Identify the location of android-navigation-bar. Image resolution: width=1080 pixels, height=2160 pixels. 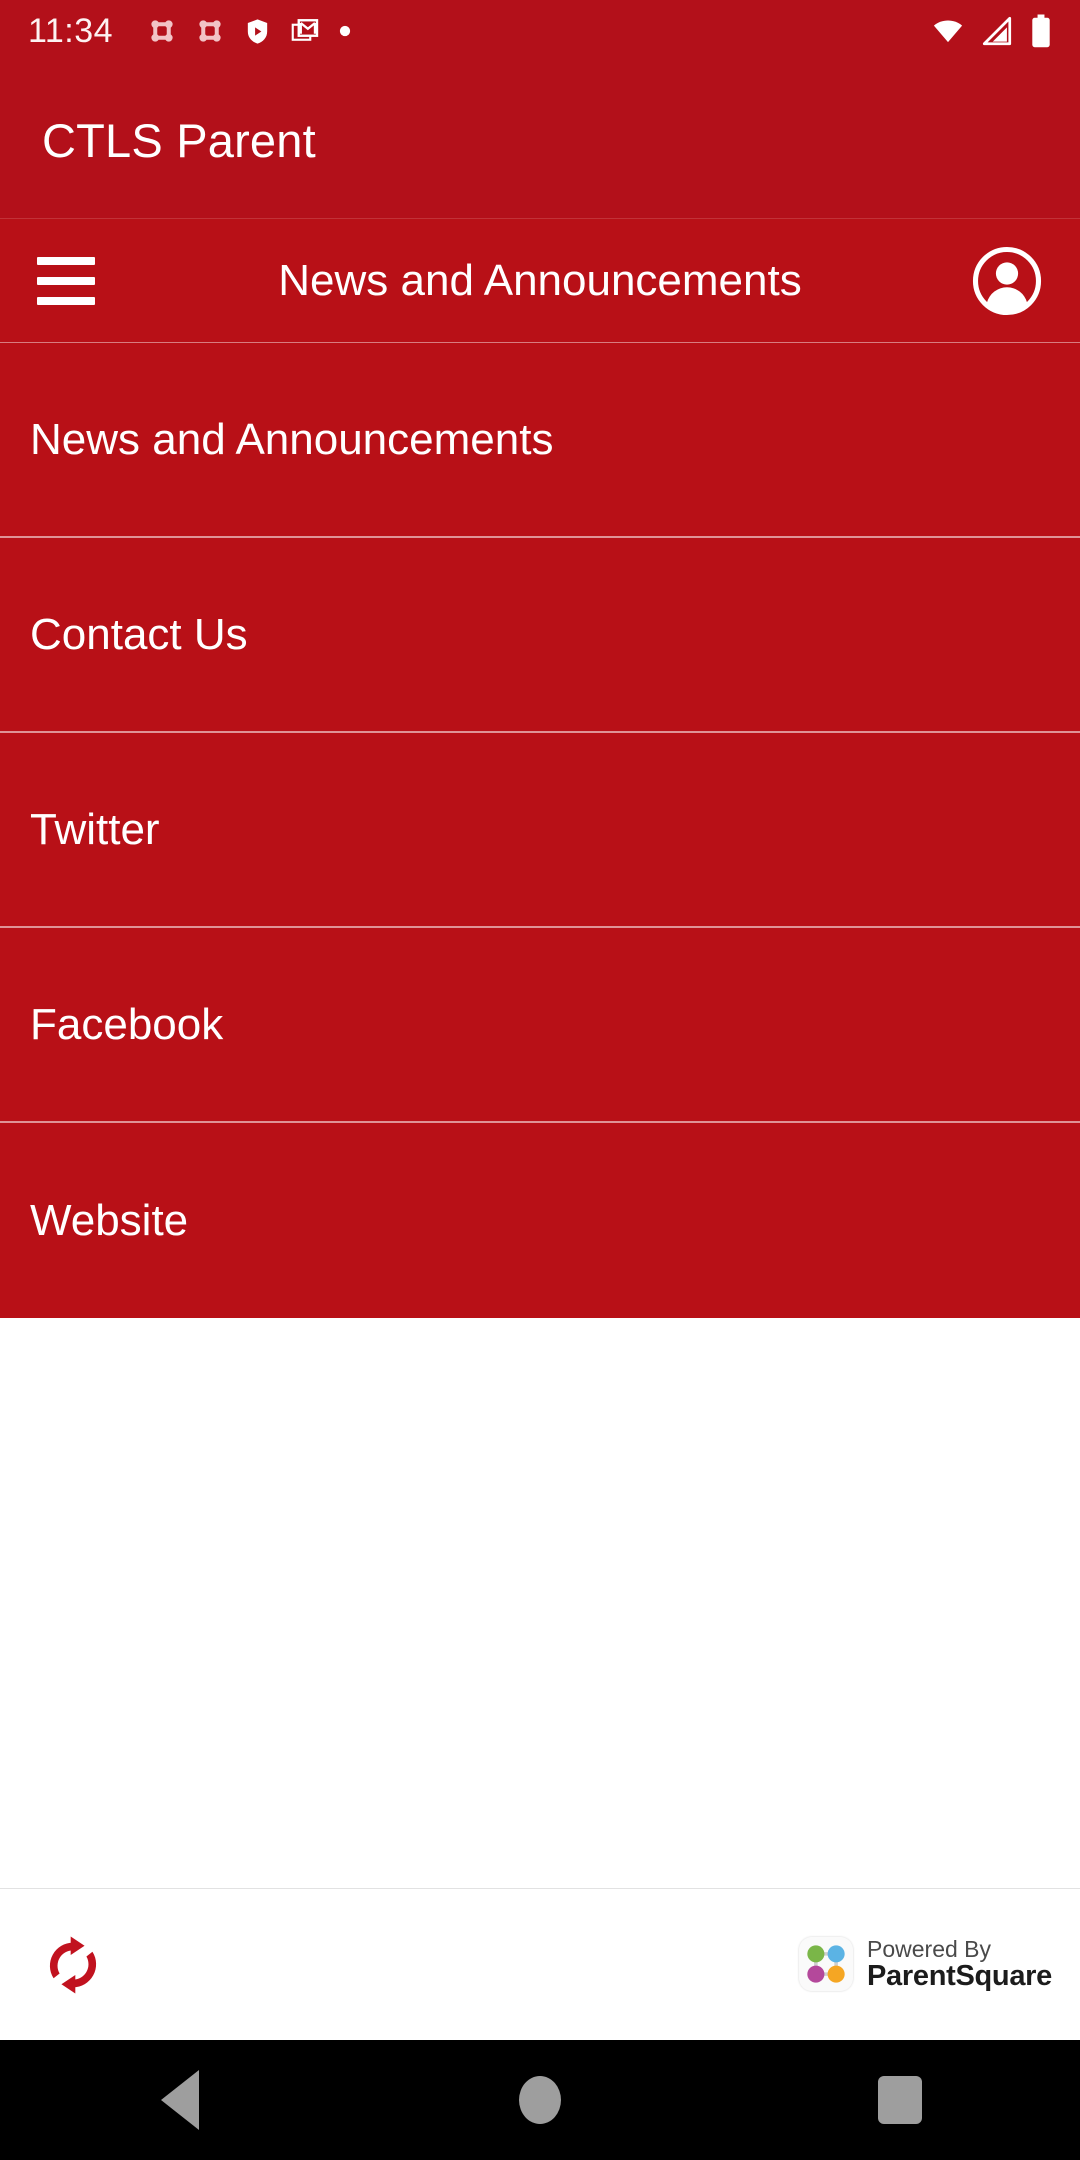
(540, 2100).